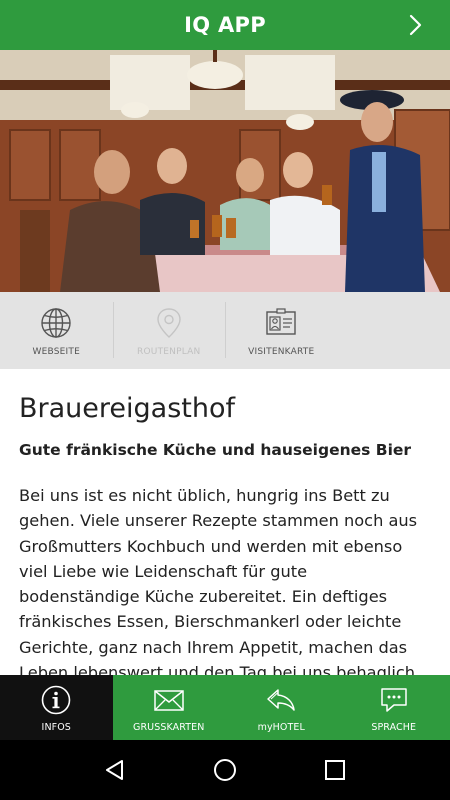  I want to click on tab-sprache: SPRACHE, so click(394, 707).